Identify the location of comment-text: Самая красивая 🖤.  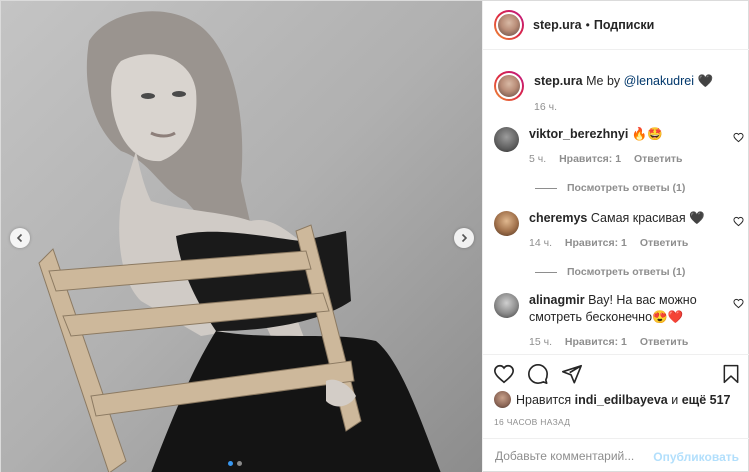
(647, 218).